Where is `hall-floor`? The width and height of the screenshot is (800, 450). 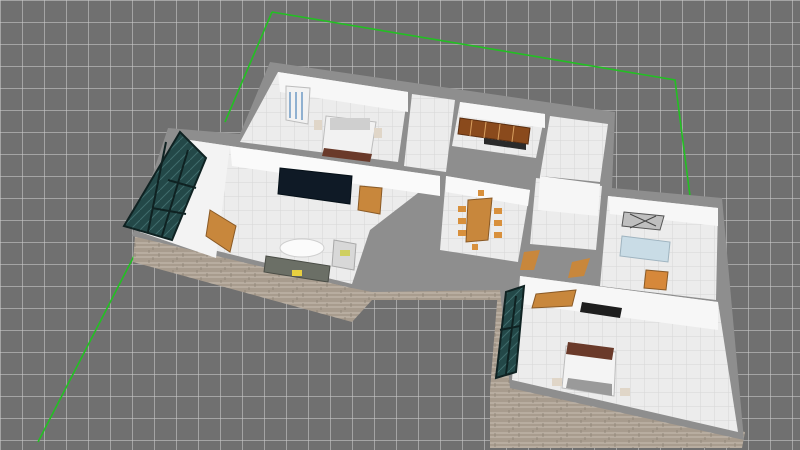 hall-floor is located at coordinates (429, 133).